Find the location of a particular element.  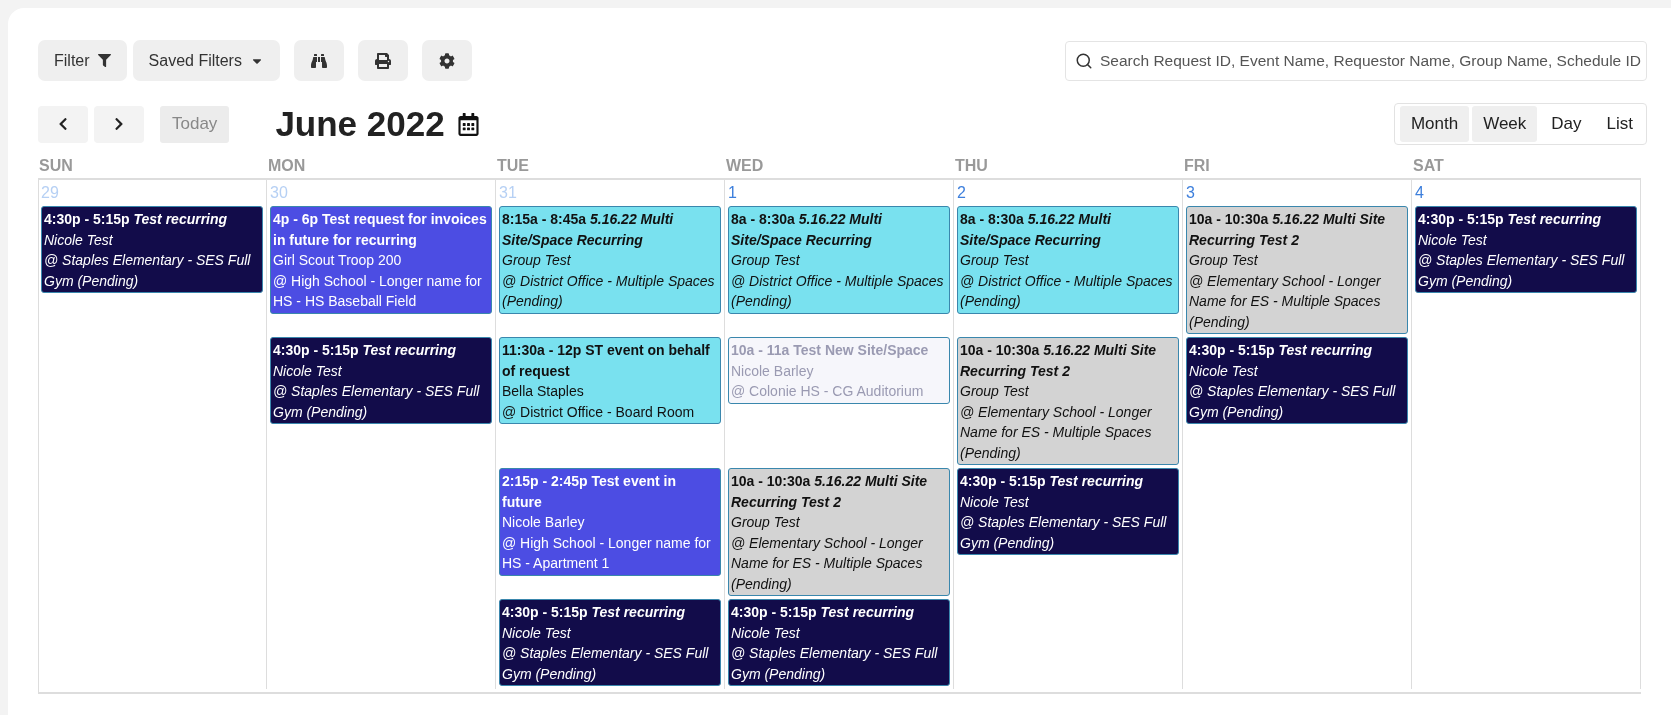

weekday-header: MON is located at coordinates (287, 166).